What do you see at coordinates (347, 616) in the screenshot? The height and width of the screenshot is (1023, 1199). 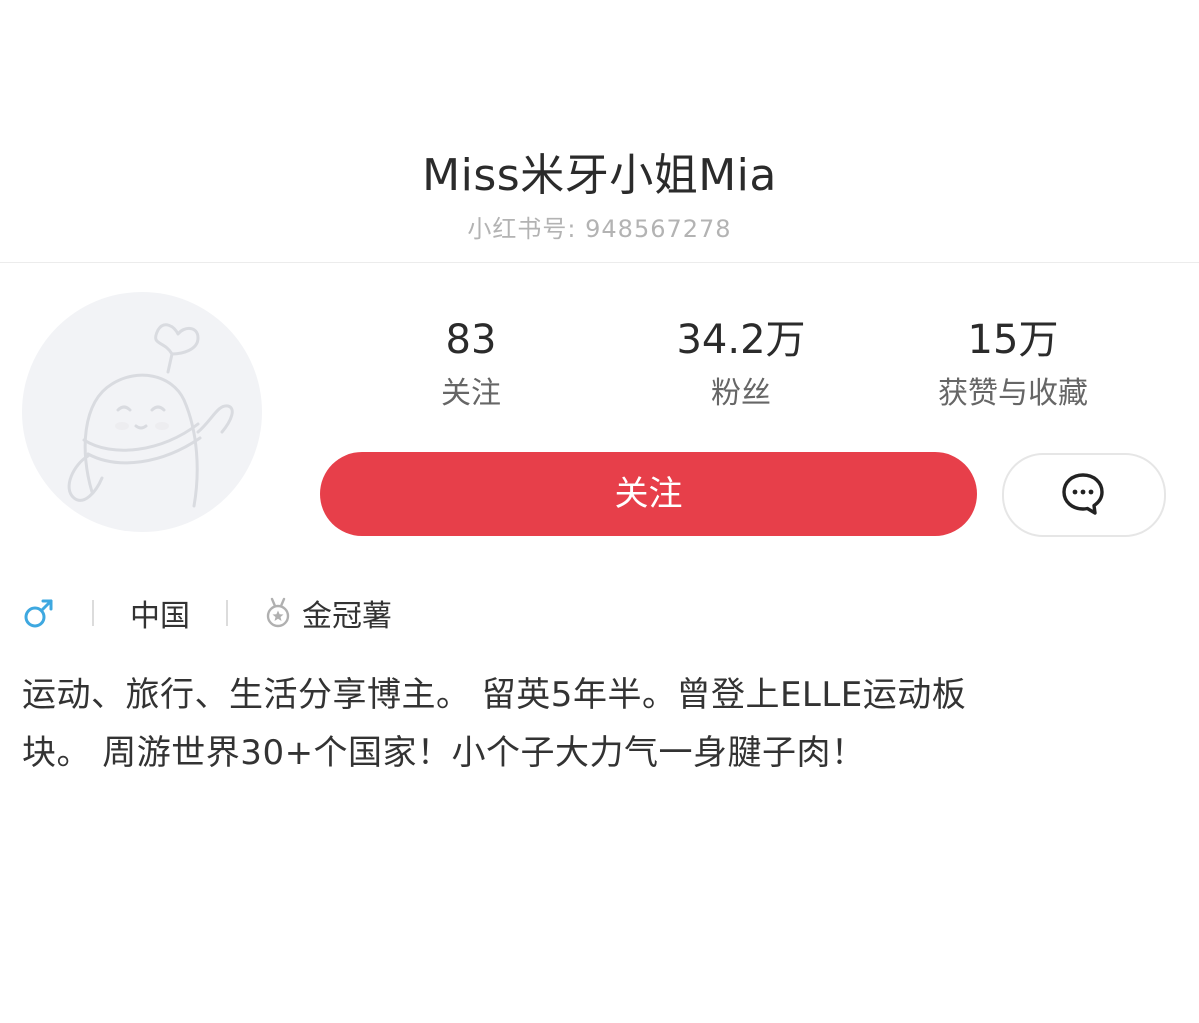 I see `level-badge-text: 金冠薯` at bounding box center [347, 616].